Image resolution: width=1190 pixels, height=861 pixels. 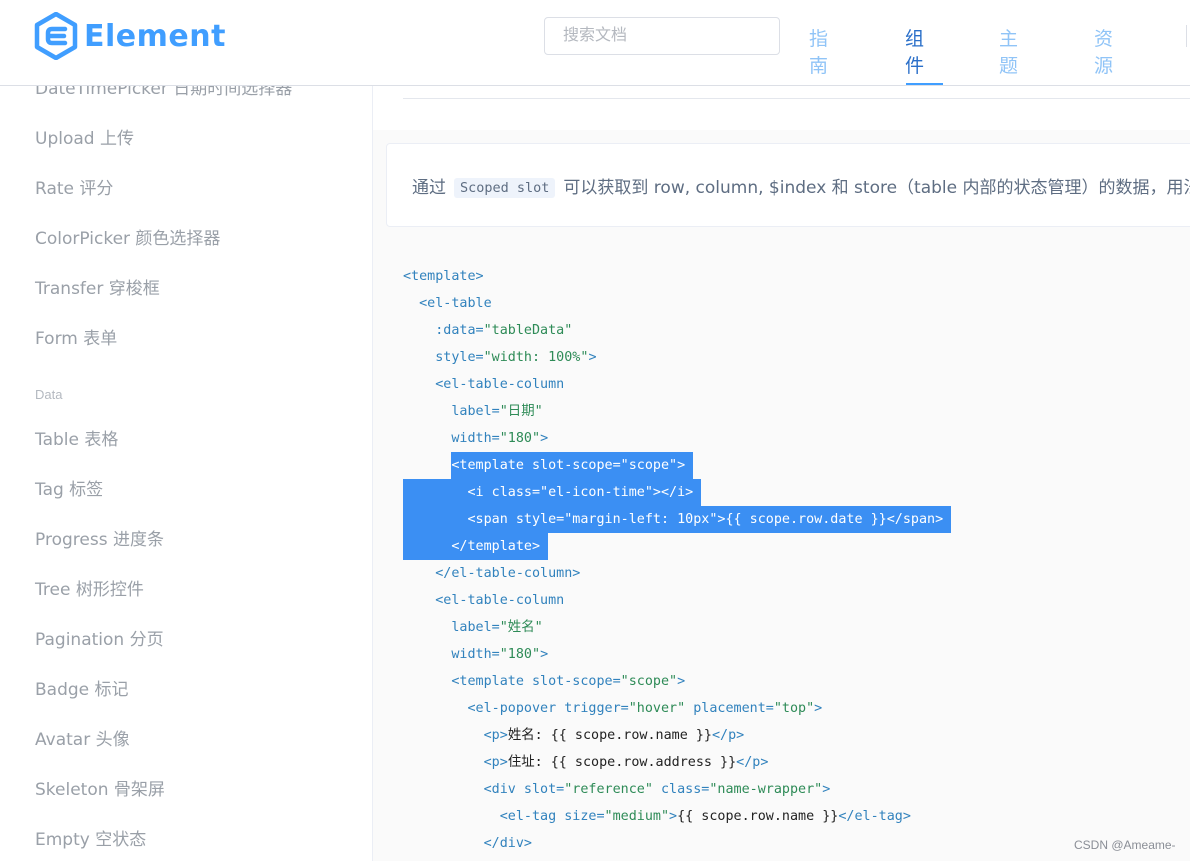 I want to click on nav-component: 组件, so click(x=914, y=51).